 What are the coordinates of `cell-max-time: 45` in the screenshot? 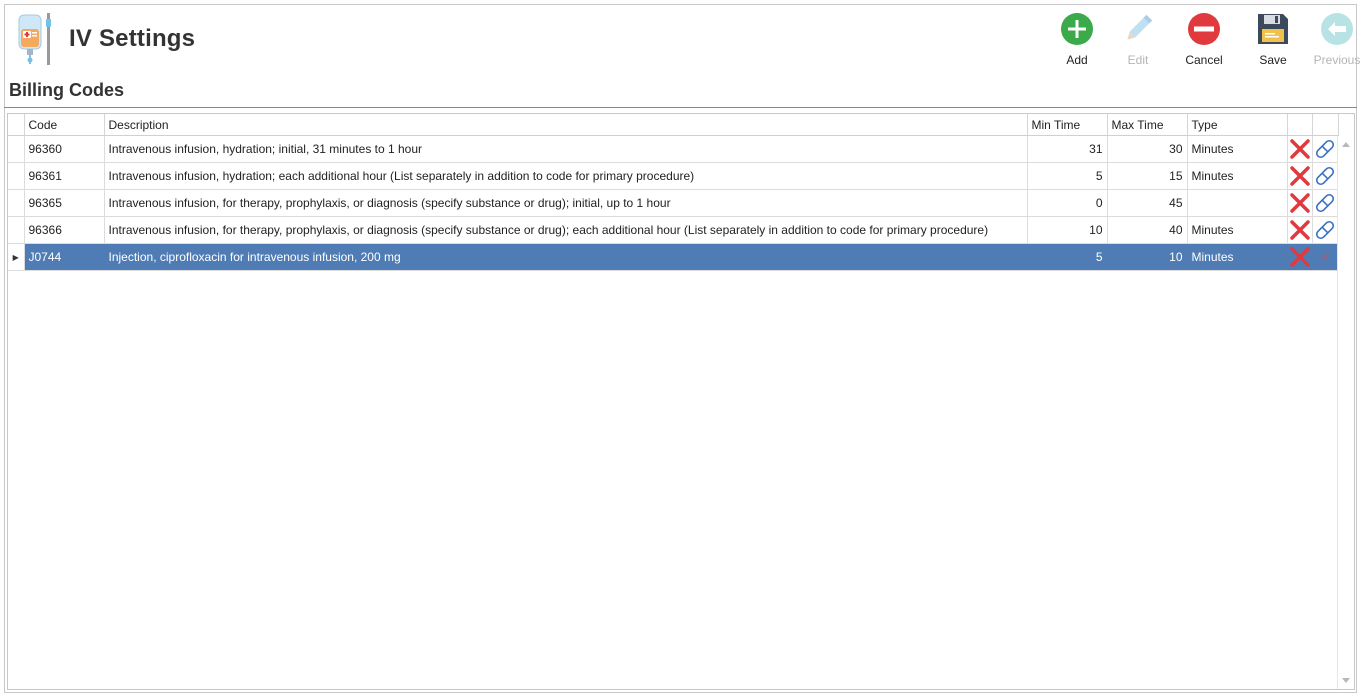 It's located at (1147, 203).